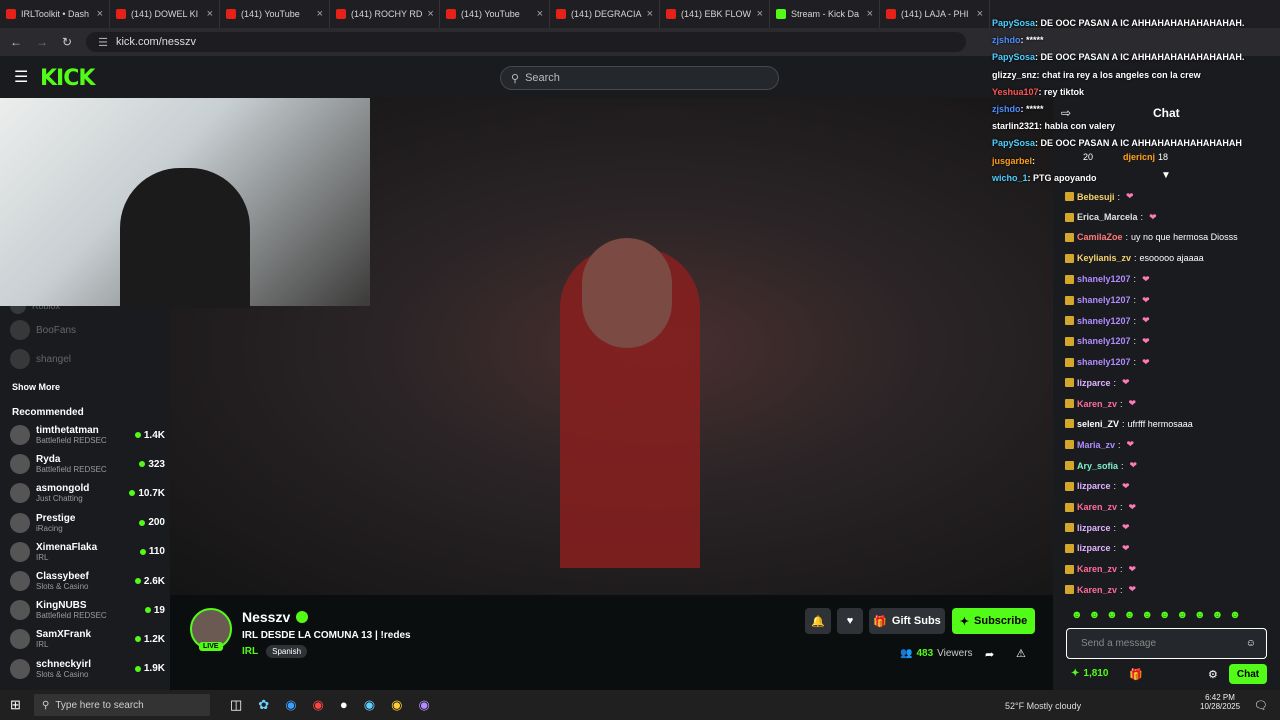 The image size is (1280, 720). What do you see at coordinates (55, 14) in the screenshot?
I see `browser-tab: IRLToolkit • Dash ×` at bounding box center [55, 14].